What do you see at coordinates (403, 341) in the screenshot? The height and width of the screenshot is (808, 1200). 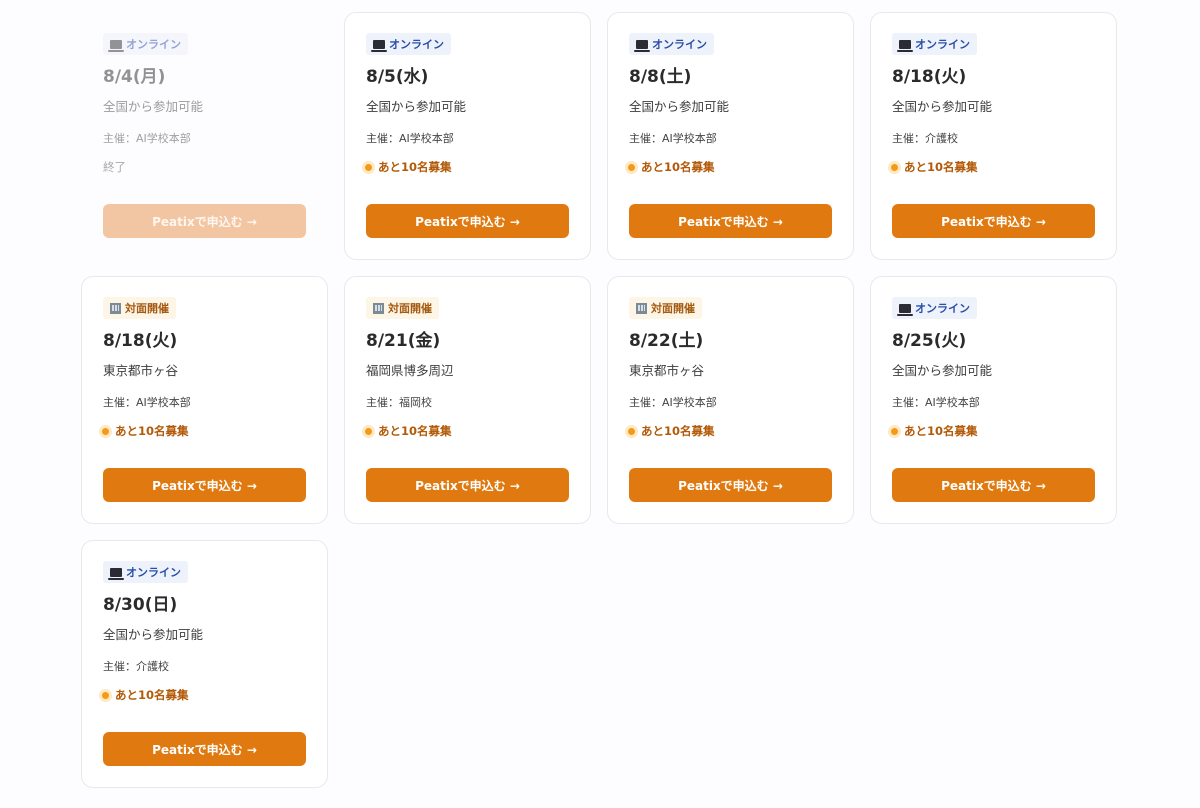 I see `event-date: 8/21(金)` at bounding box center [403, 341].